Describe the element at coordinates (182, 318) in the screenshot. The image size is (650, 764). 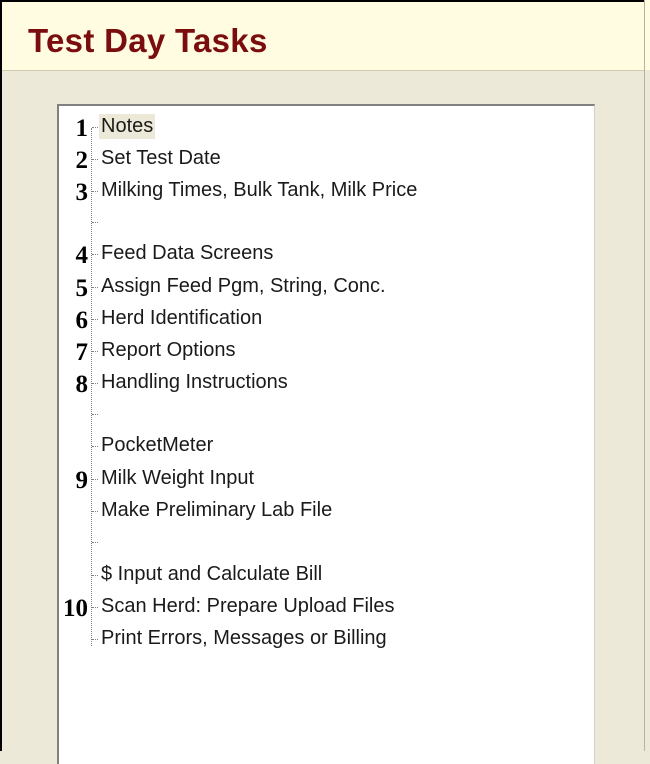
I see `tree-item-label: Herd Identification` at that location.